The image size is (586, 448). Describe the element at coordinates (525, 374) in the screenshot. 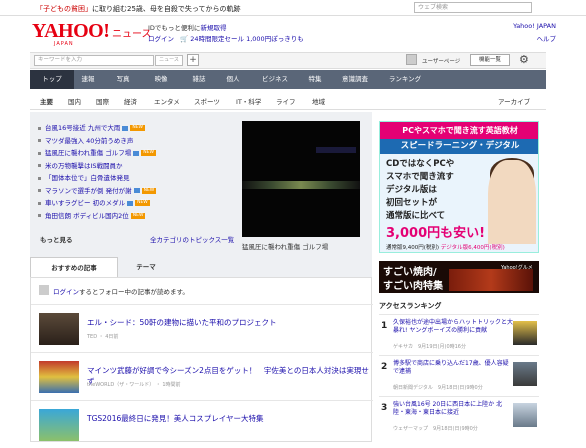

I see `rank-thumbnail` at that location.